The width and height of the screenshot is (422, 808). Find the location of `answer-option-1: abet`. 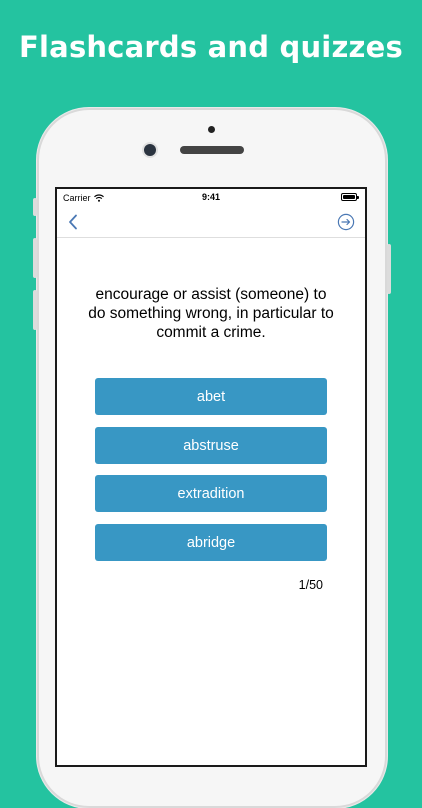

answer-option-1: abet is located at coordinates (211, 396).